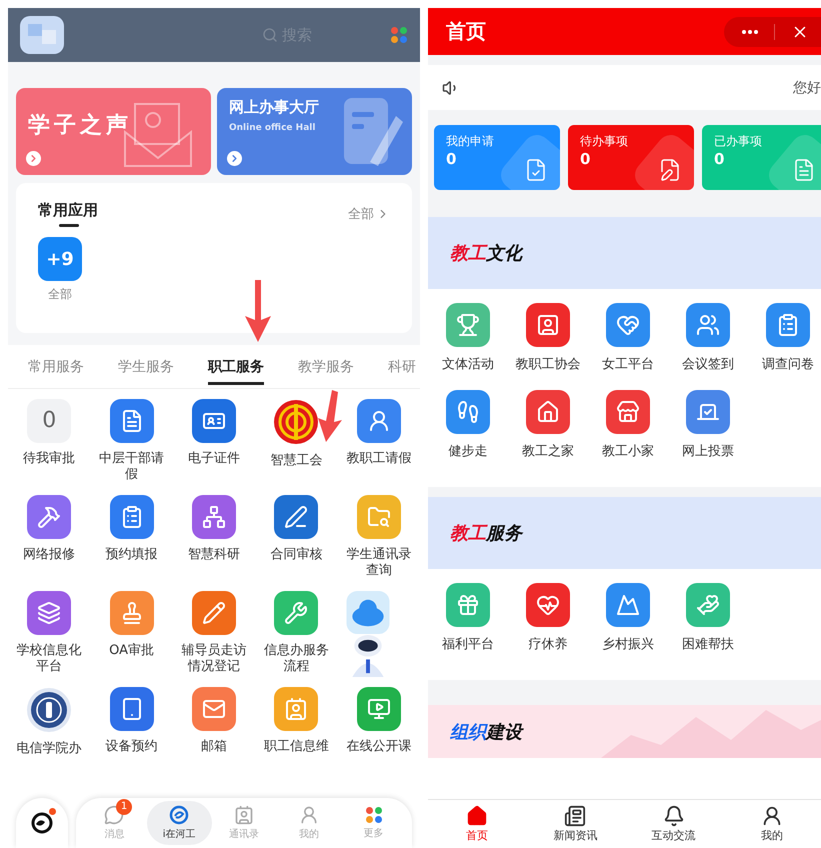 The image size is (821, 848). Describe the element at coordinates (548, 433) in the screenshot. I see `service-item: 教工之家` at that location.